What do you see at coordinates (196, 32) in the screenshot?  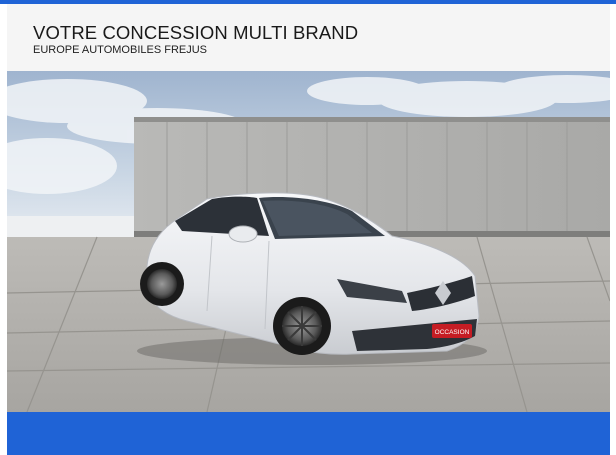 I see `dealer-title: VOTRE CONCESSION MULTI BRAND` at bounding box center [196, 32].